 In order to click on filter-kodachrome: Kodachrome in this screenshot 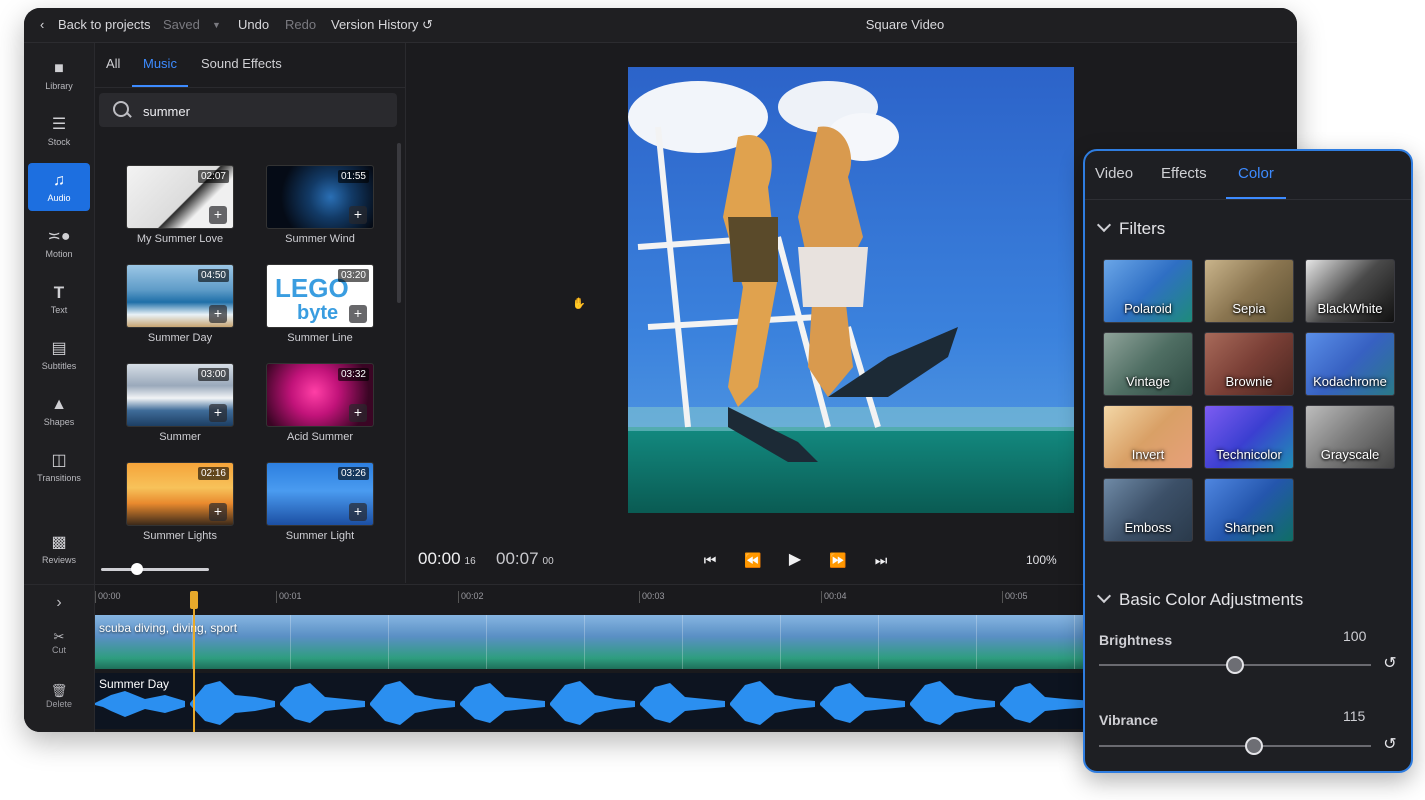, I will do `click(1350, 364)`.